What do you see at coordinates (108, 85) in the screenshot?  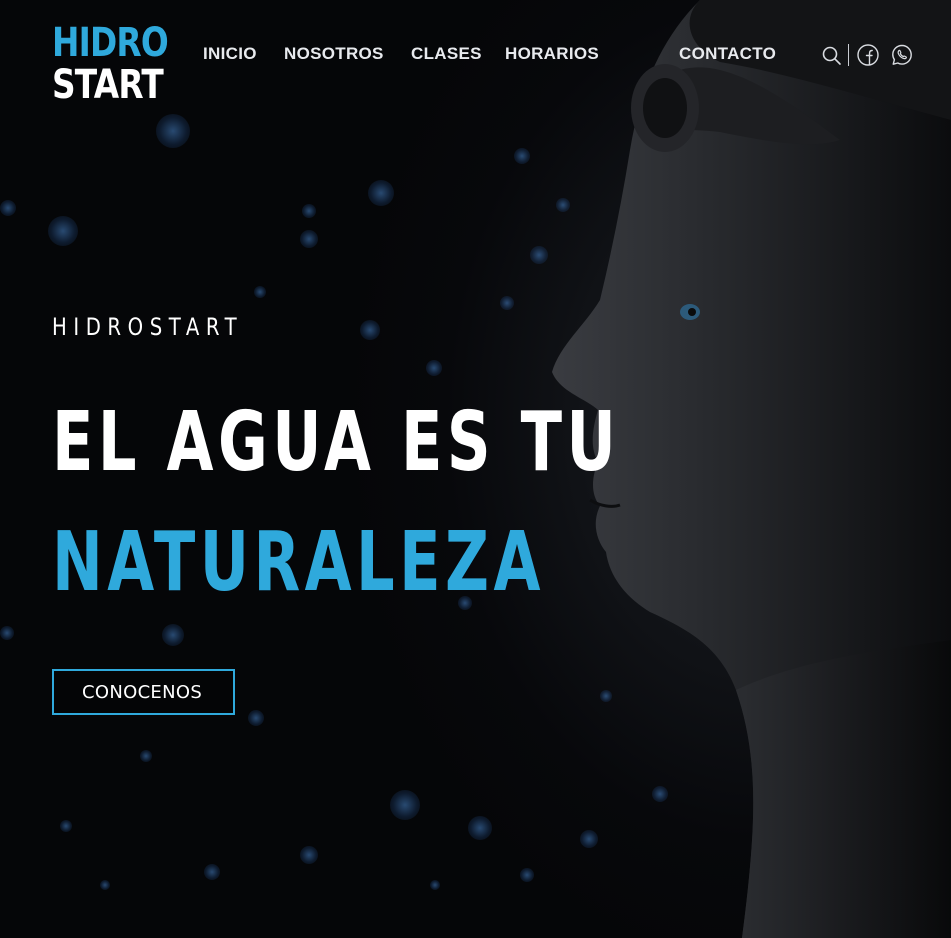 I see `brand-line2: START` at bounding box center [108, 85].